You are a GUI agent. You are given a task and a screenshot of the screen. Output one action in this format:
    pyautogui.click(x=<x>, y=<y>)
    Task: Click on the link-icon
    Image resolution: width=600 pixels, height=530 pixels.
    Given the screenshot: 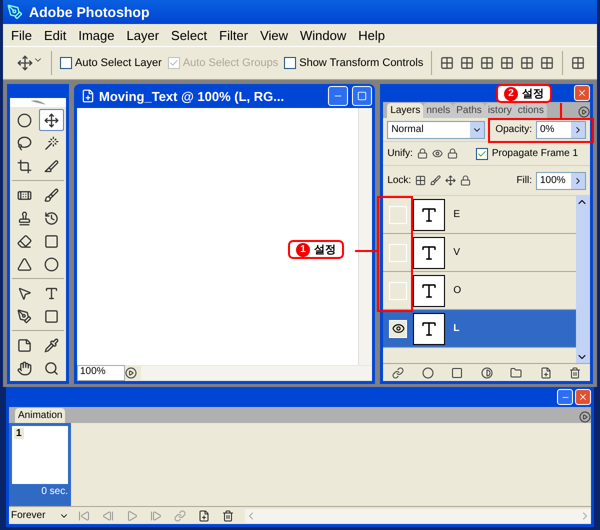 What is the action you would take?
    pyautogui.click(x=398, y=372)
    